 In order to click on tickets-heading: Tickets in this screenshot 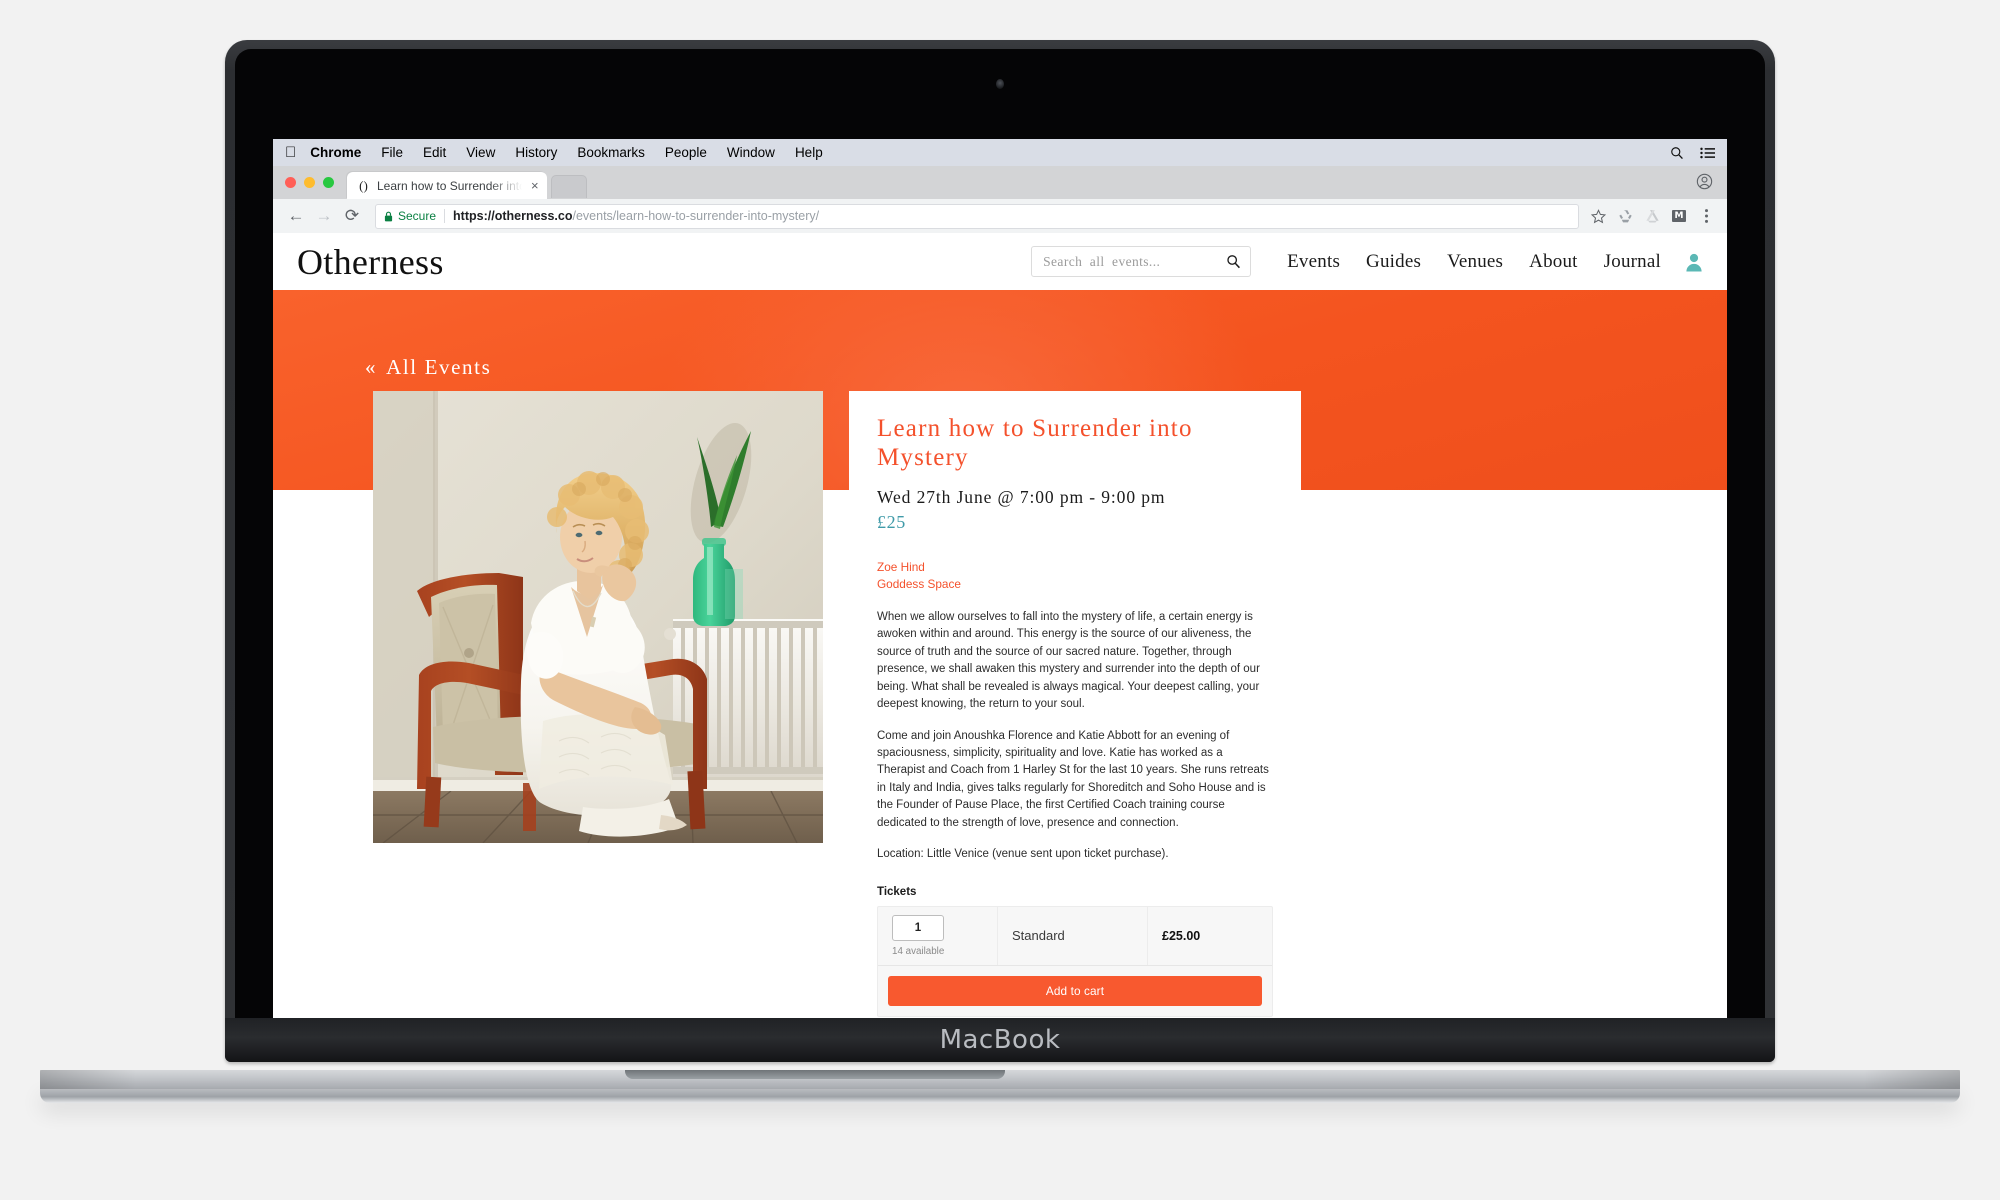, I will do `click(897, 891)`.